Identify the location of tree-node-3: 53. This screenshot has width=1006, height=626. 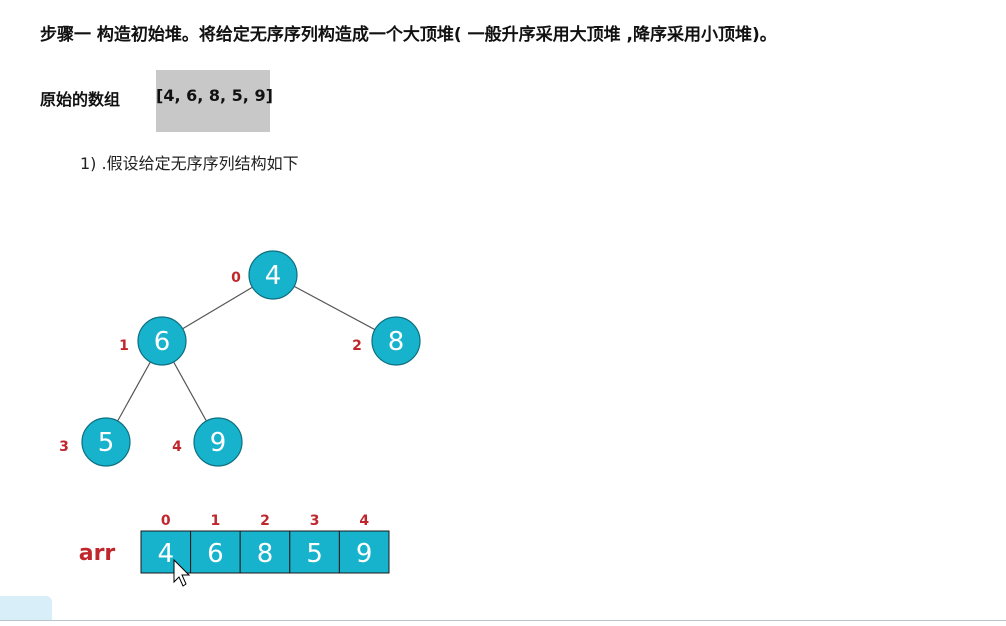
(95, 442).